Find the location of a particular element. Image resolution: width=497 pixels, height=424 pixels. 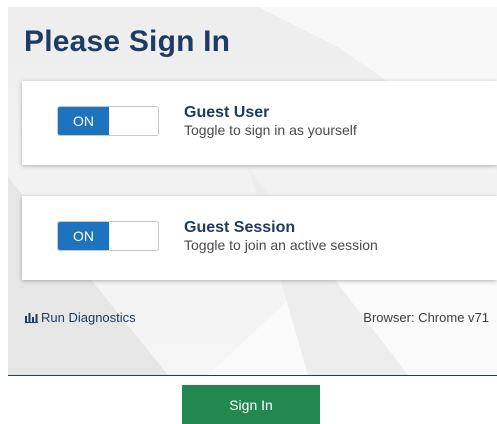

guest-user-title: Guest User is located at coordinates (227, 112).